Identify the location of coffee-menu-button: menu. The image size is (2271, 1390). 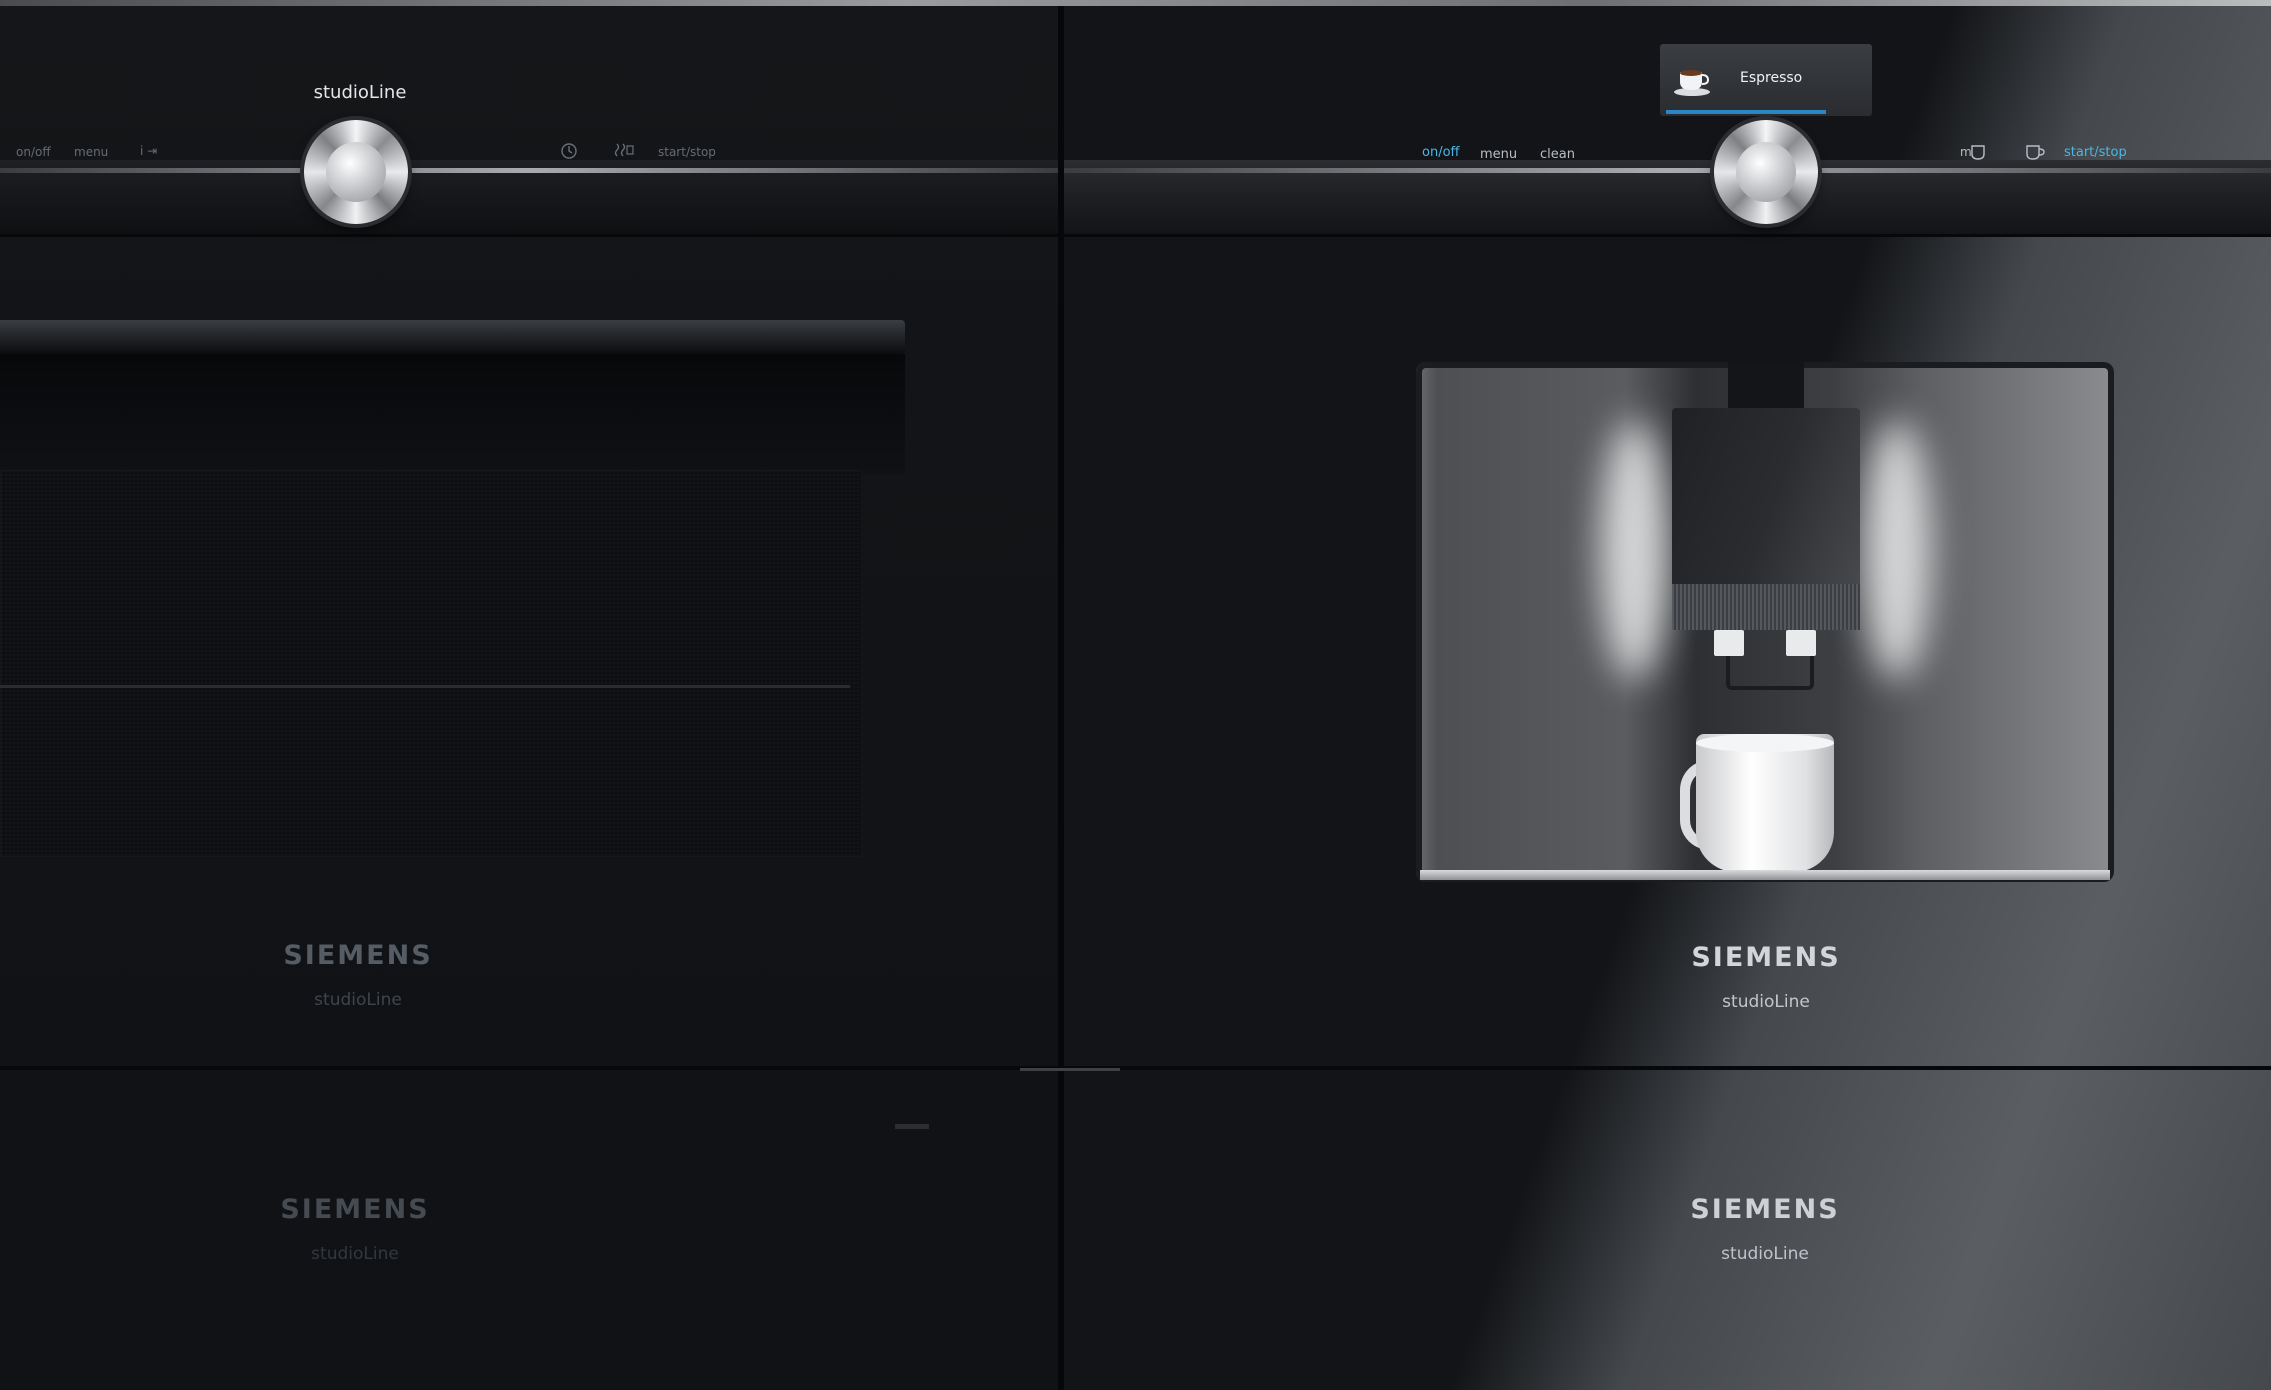
(1498, 154).